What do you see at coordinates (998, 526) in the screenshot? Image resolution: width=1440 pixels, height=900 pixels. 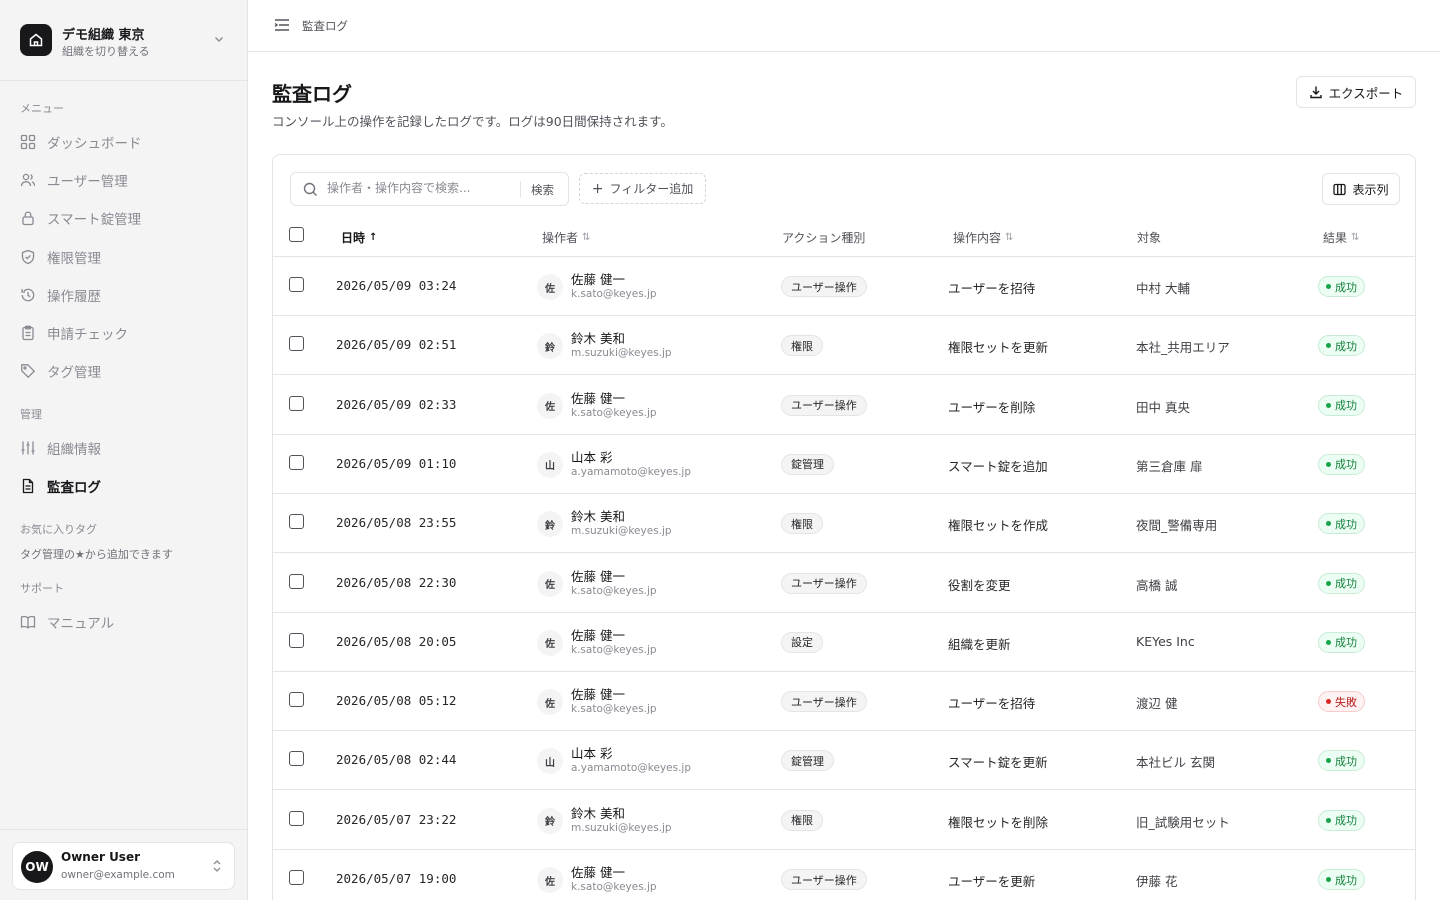 I see `operation-cell: 権限セットを作成` at bounding box center [998, 526].